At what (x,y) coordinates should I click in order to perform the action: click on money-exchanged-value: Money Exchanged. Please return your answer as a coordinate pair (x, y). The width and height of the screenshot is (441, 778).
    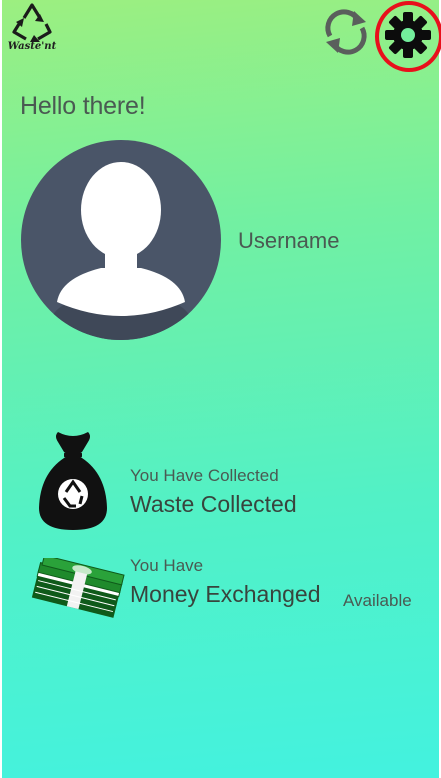
    Looking at the image, I should click on (225, 594).